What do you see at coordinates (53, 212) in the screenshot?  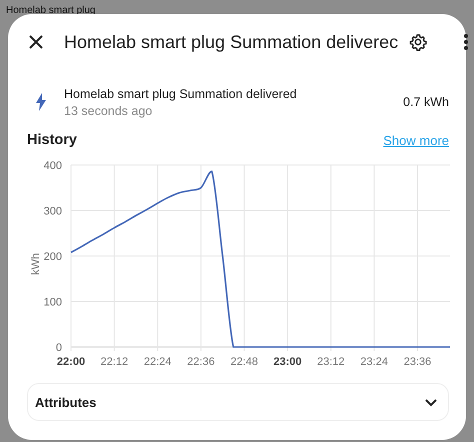 I see `axis-label: 300` at bounding box center [53, 212].